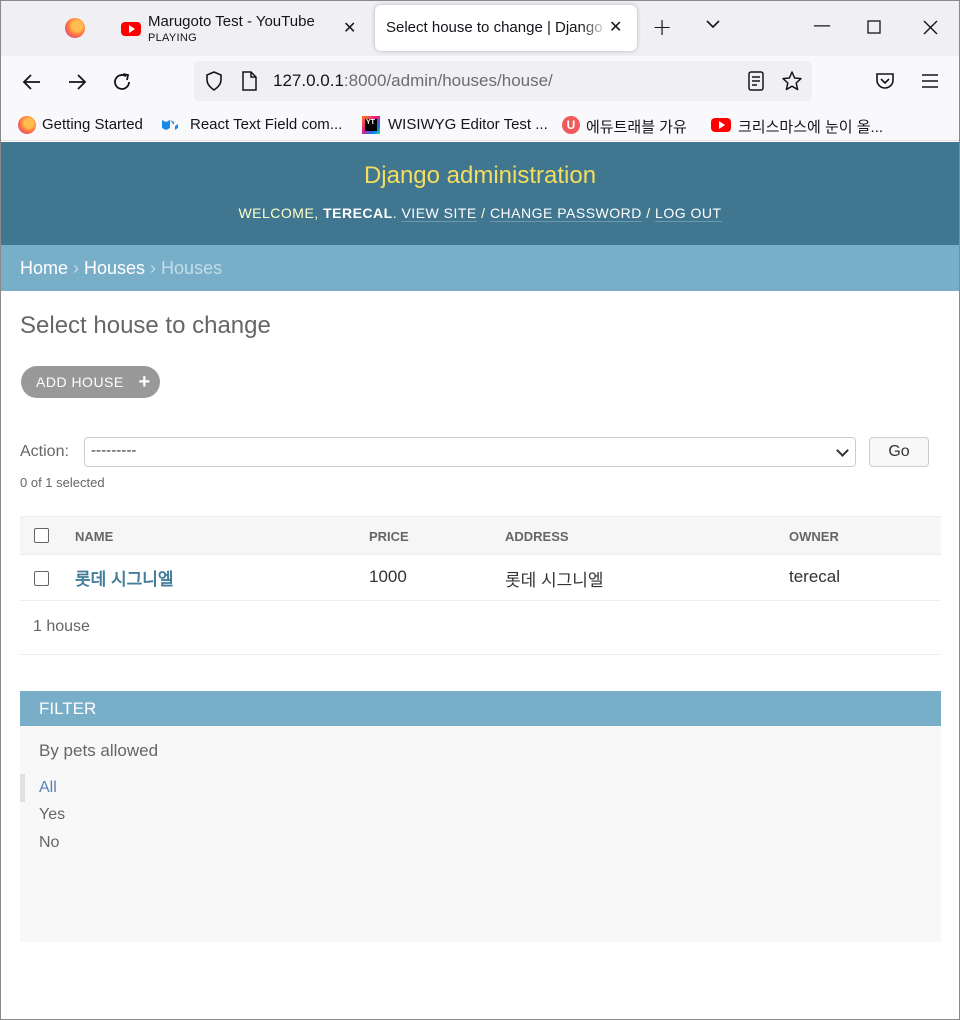  I want to click on site-branding: Django administration, so click(480, 176).